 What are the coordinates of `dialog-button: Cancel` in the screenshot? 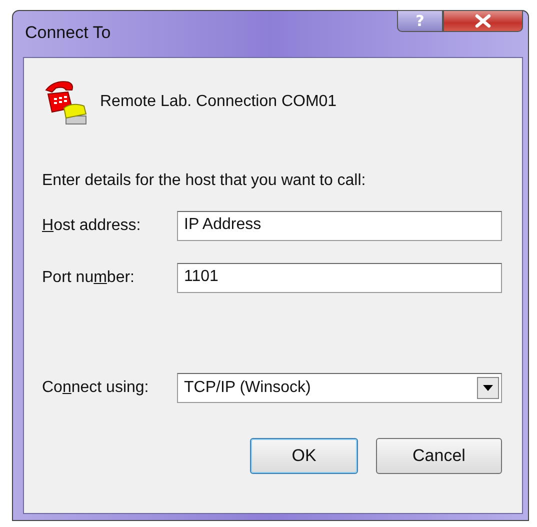 It's located at (439, 456).